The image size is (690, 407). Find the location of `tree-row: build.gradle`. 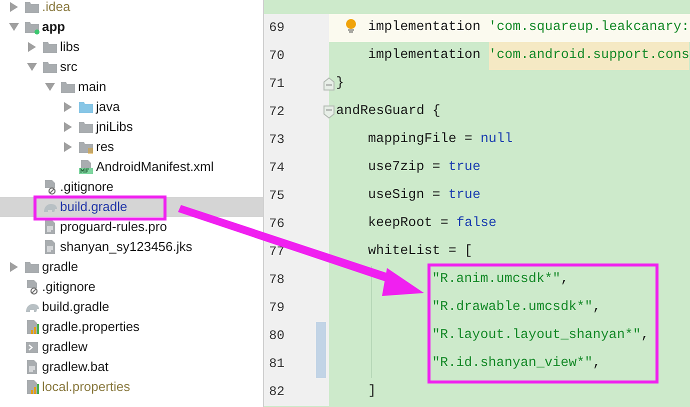

tree-row: build.gradle is located at coordinates (59, 307).